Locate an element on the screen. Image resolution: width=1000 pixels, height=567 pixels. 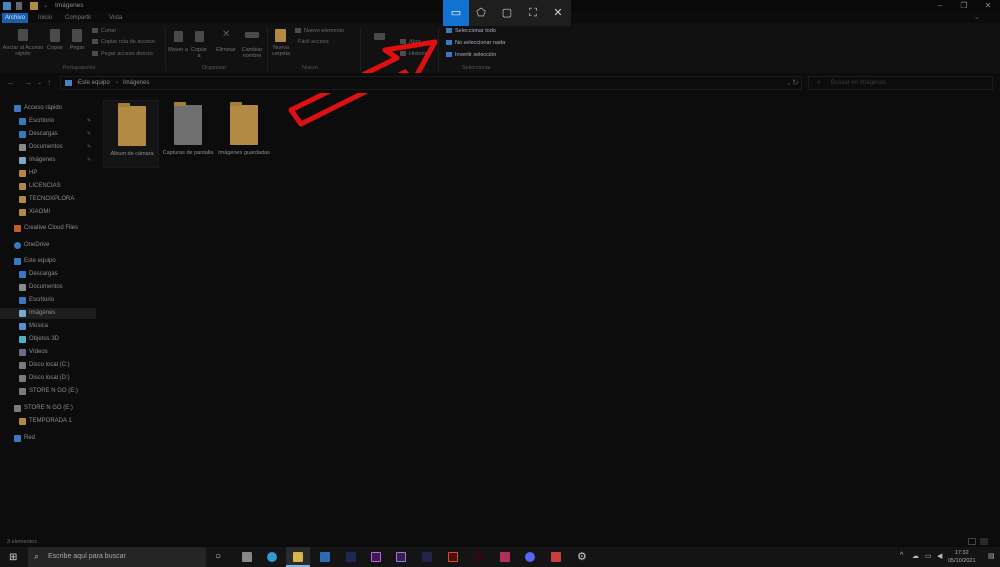
paste-button: Pegar is located at coordinates (77, 48).